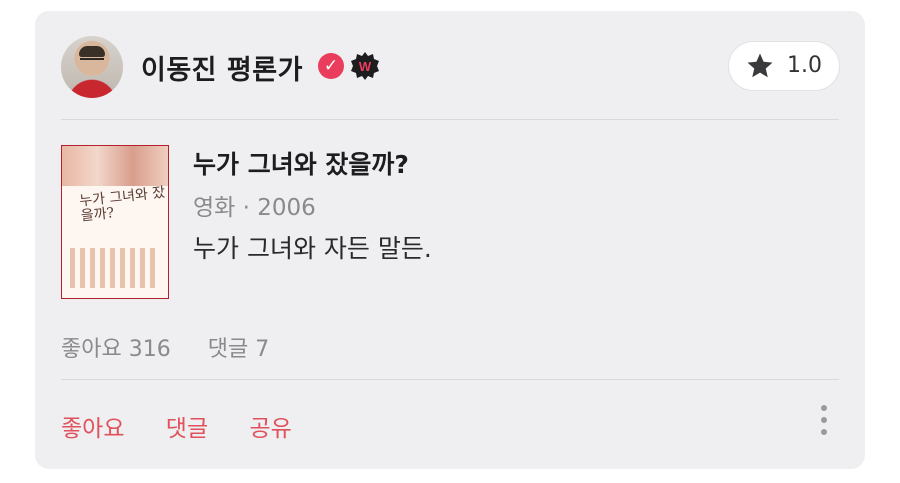 The width and height of the screenshot is (900, 483). I want to click on author-name: 이동진 평론가, so click(222, 67).